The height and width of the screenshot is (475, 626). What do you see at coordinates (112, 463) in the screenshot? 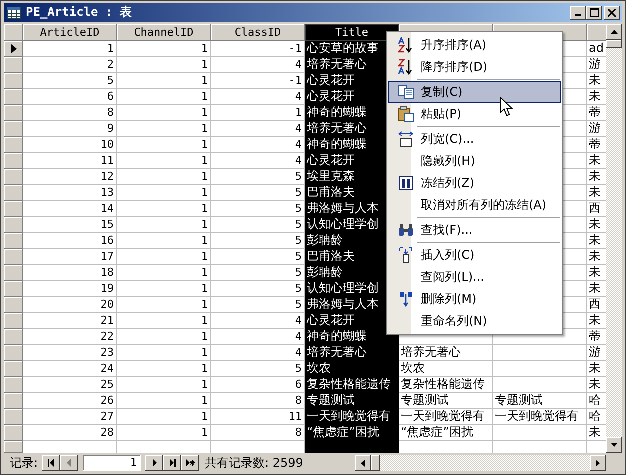
I see `record-number-field: 1` at bounding box center [112, 463].